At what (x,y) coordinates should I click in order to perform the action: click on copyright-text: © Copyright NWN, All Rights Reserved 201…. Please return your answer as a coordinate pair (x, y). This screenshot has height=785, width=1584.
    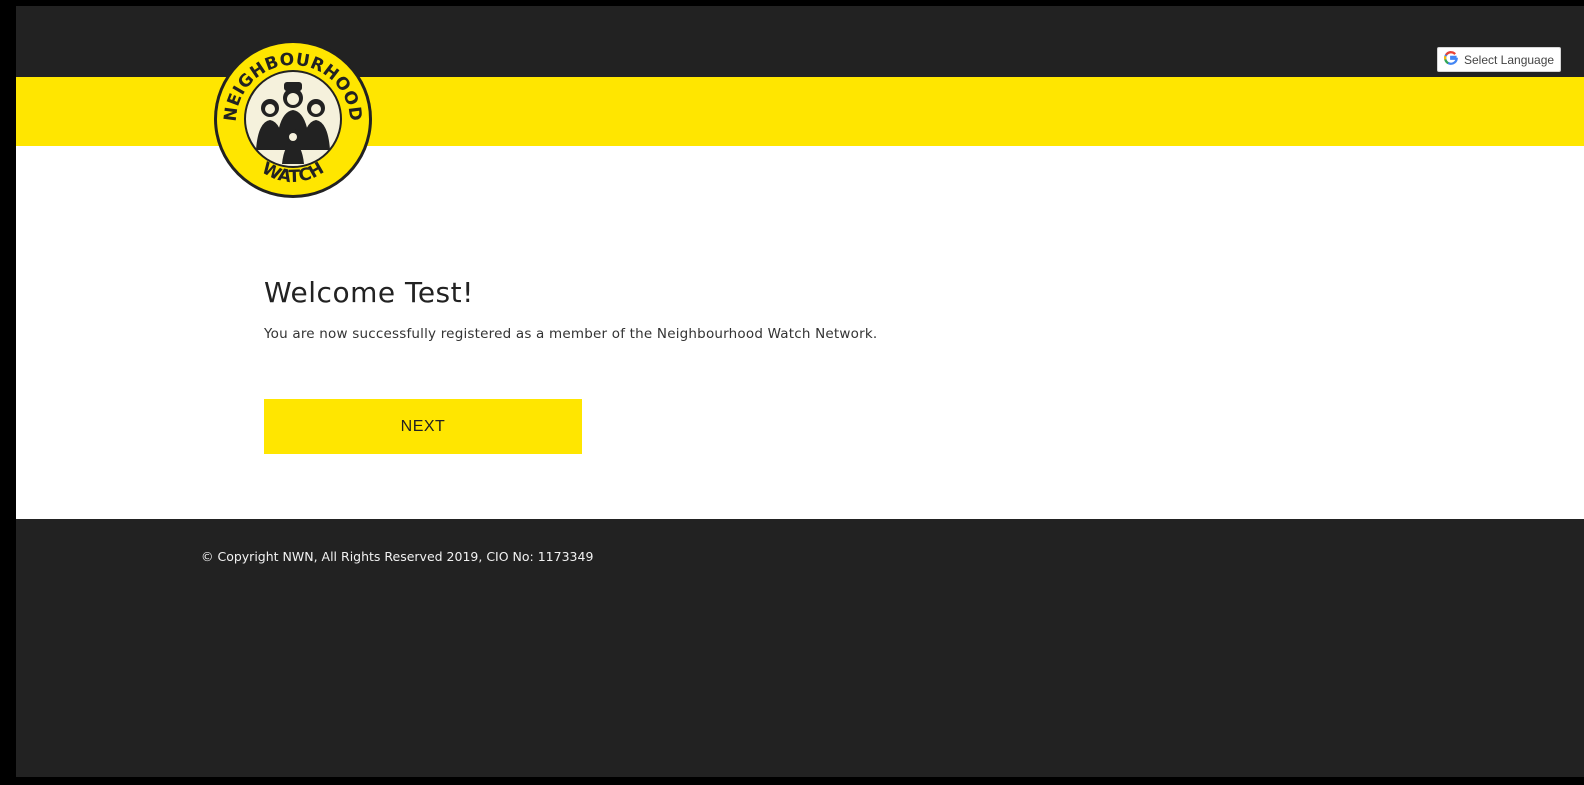
    Looking at the image, I should click on (397, 556).